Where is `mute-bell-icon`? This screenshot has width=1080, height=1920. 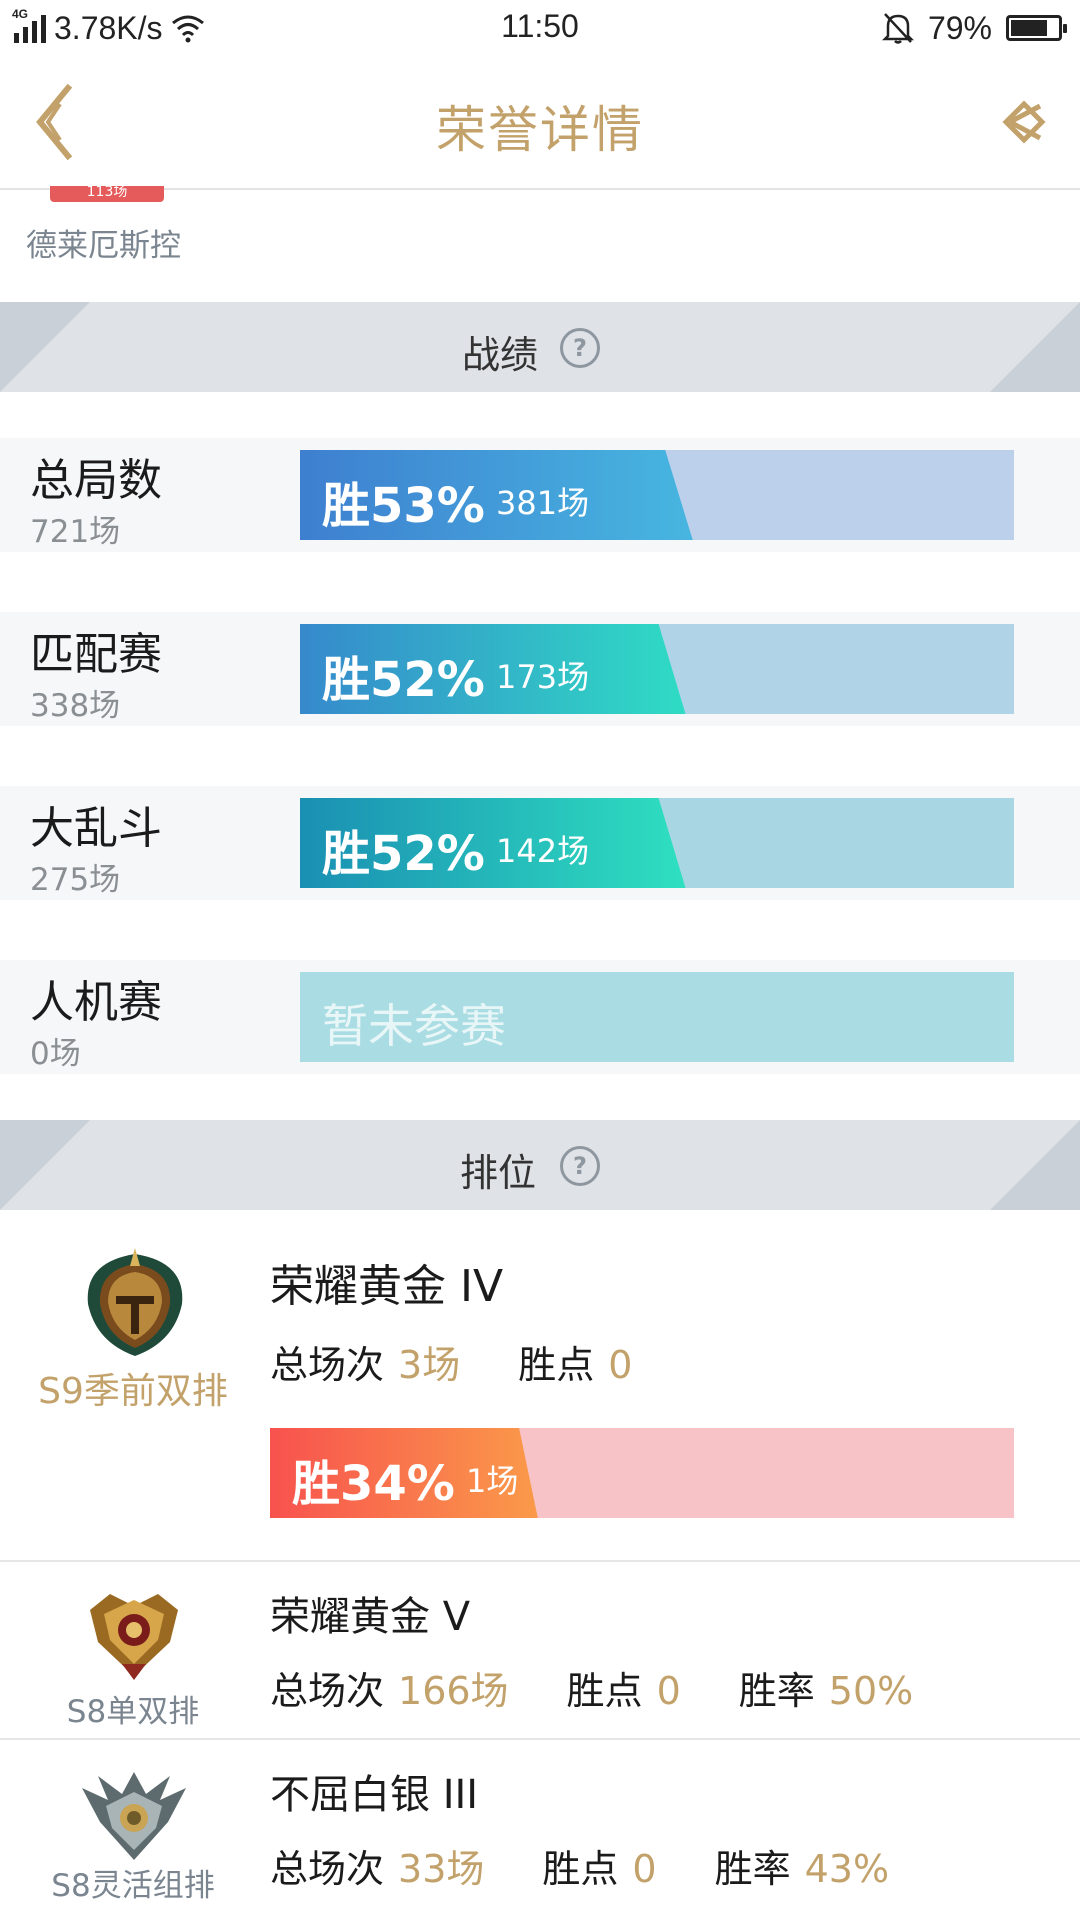
mute-bell-icon is located at coordinates (897, 28).